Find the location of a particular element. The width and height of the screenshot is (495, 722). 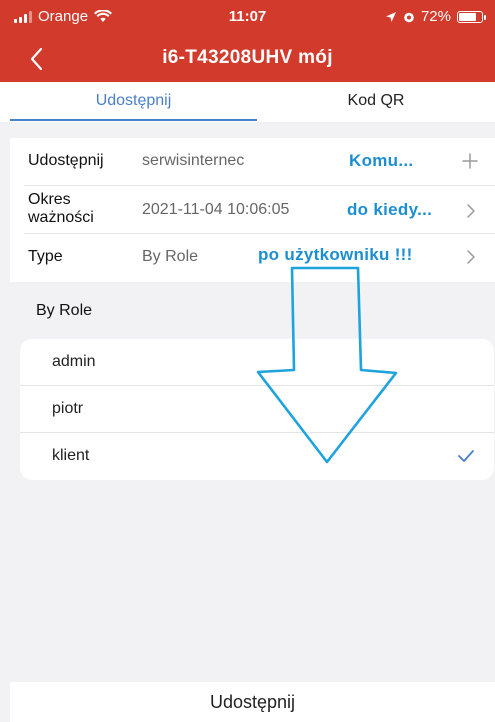

validity-label-line1: Okres is located at coordinates (49, 199).